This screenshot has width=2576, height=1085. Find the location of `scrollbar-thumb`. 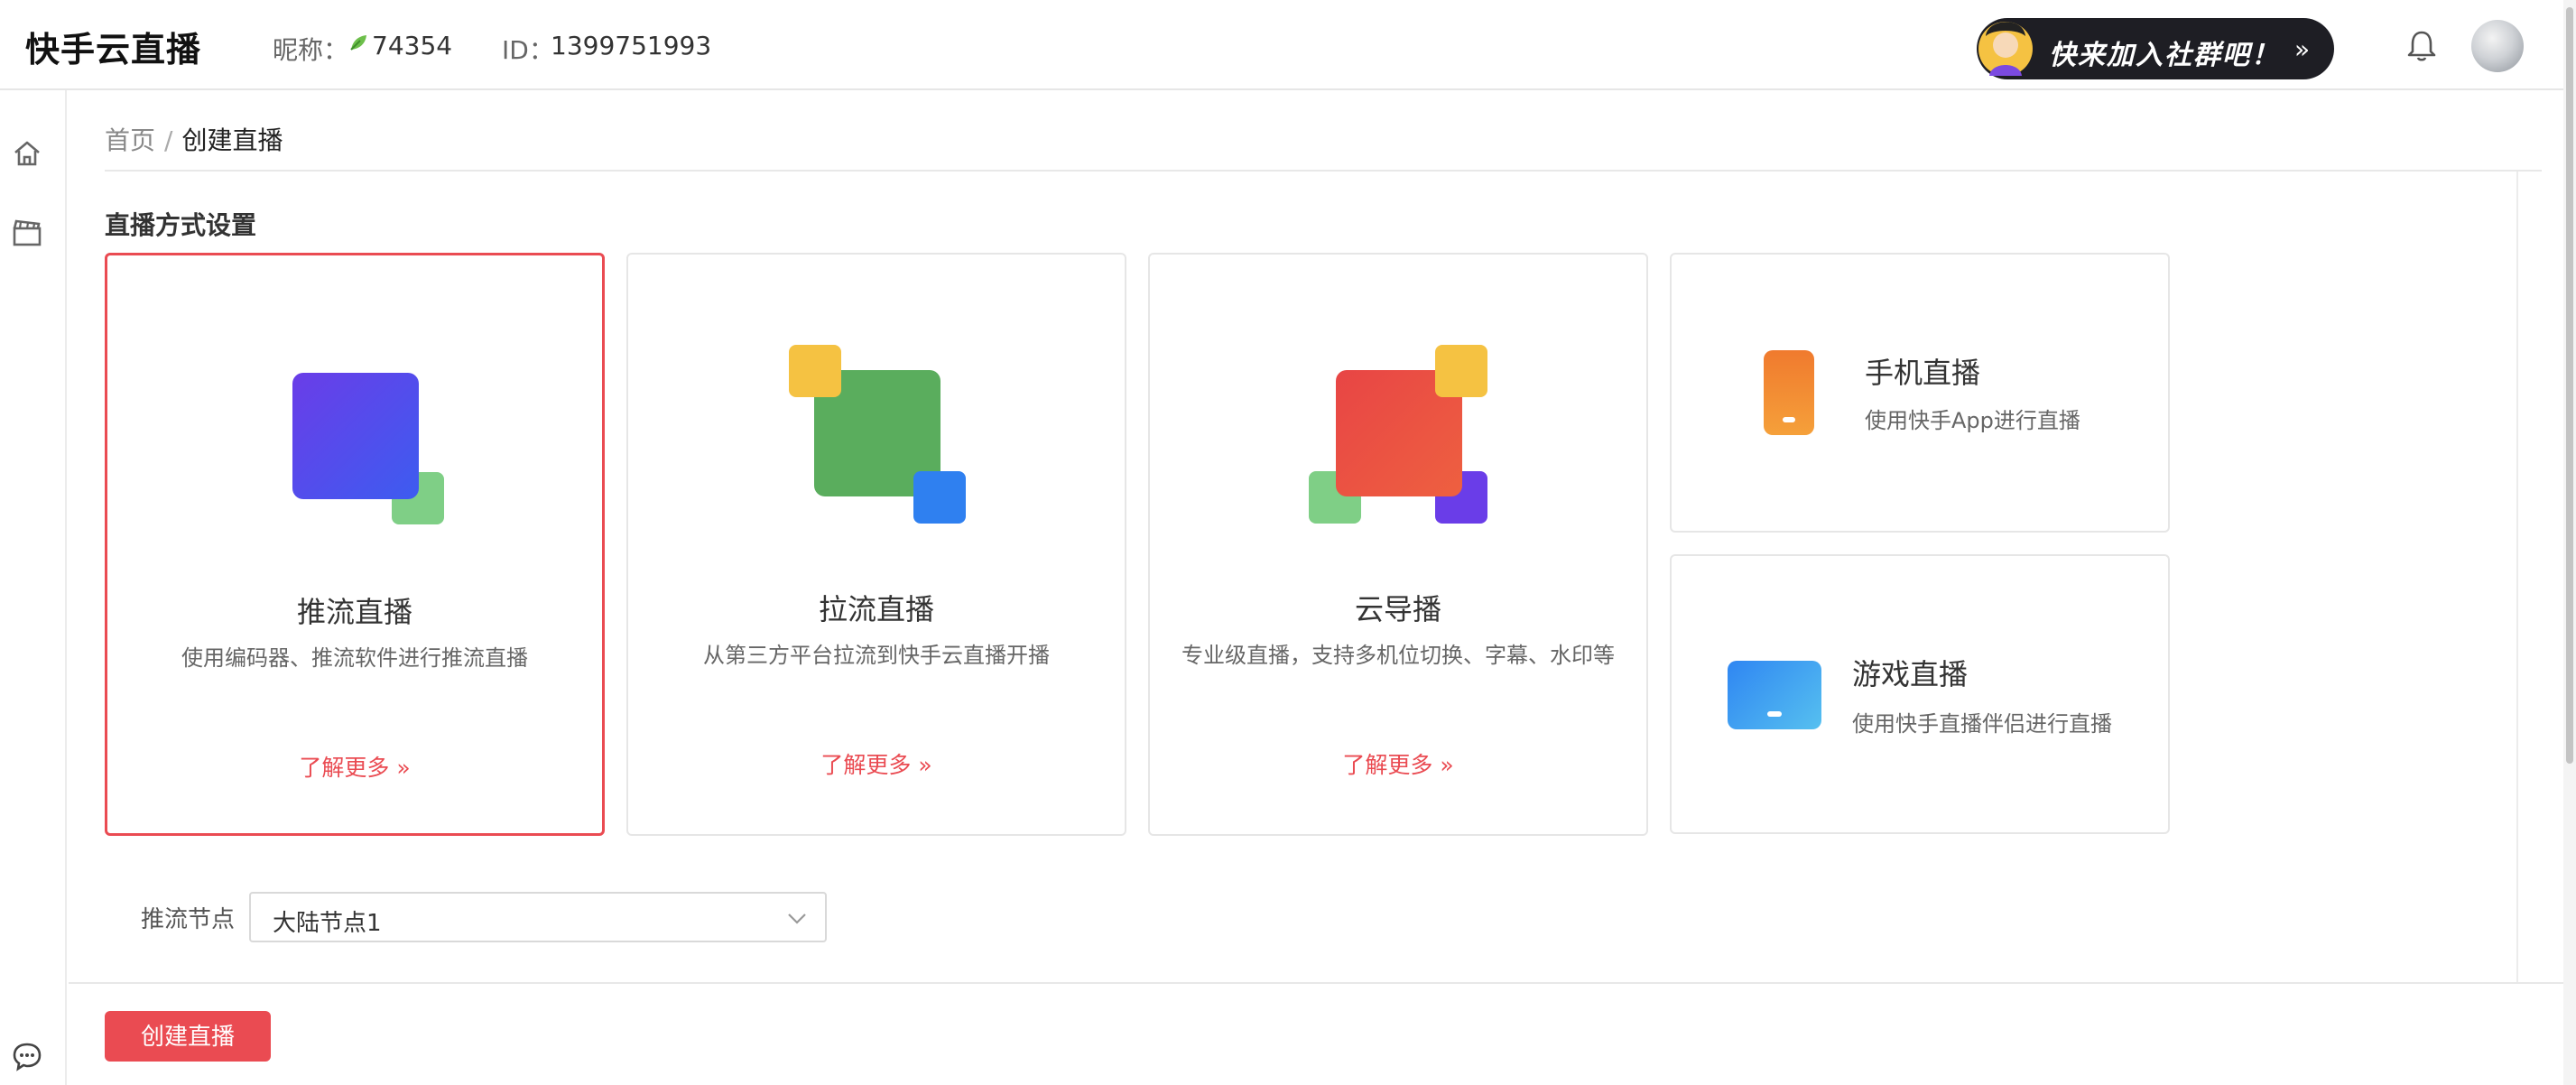

scrollbar-thumb is located at coordinates (2569, 385).